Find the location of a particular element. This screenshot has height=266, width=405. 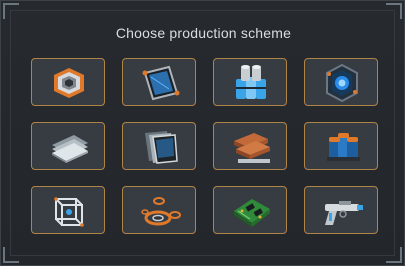

capacitor-cluster-icon is located at coordinates (251, 82).